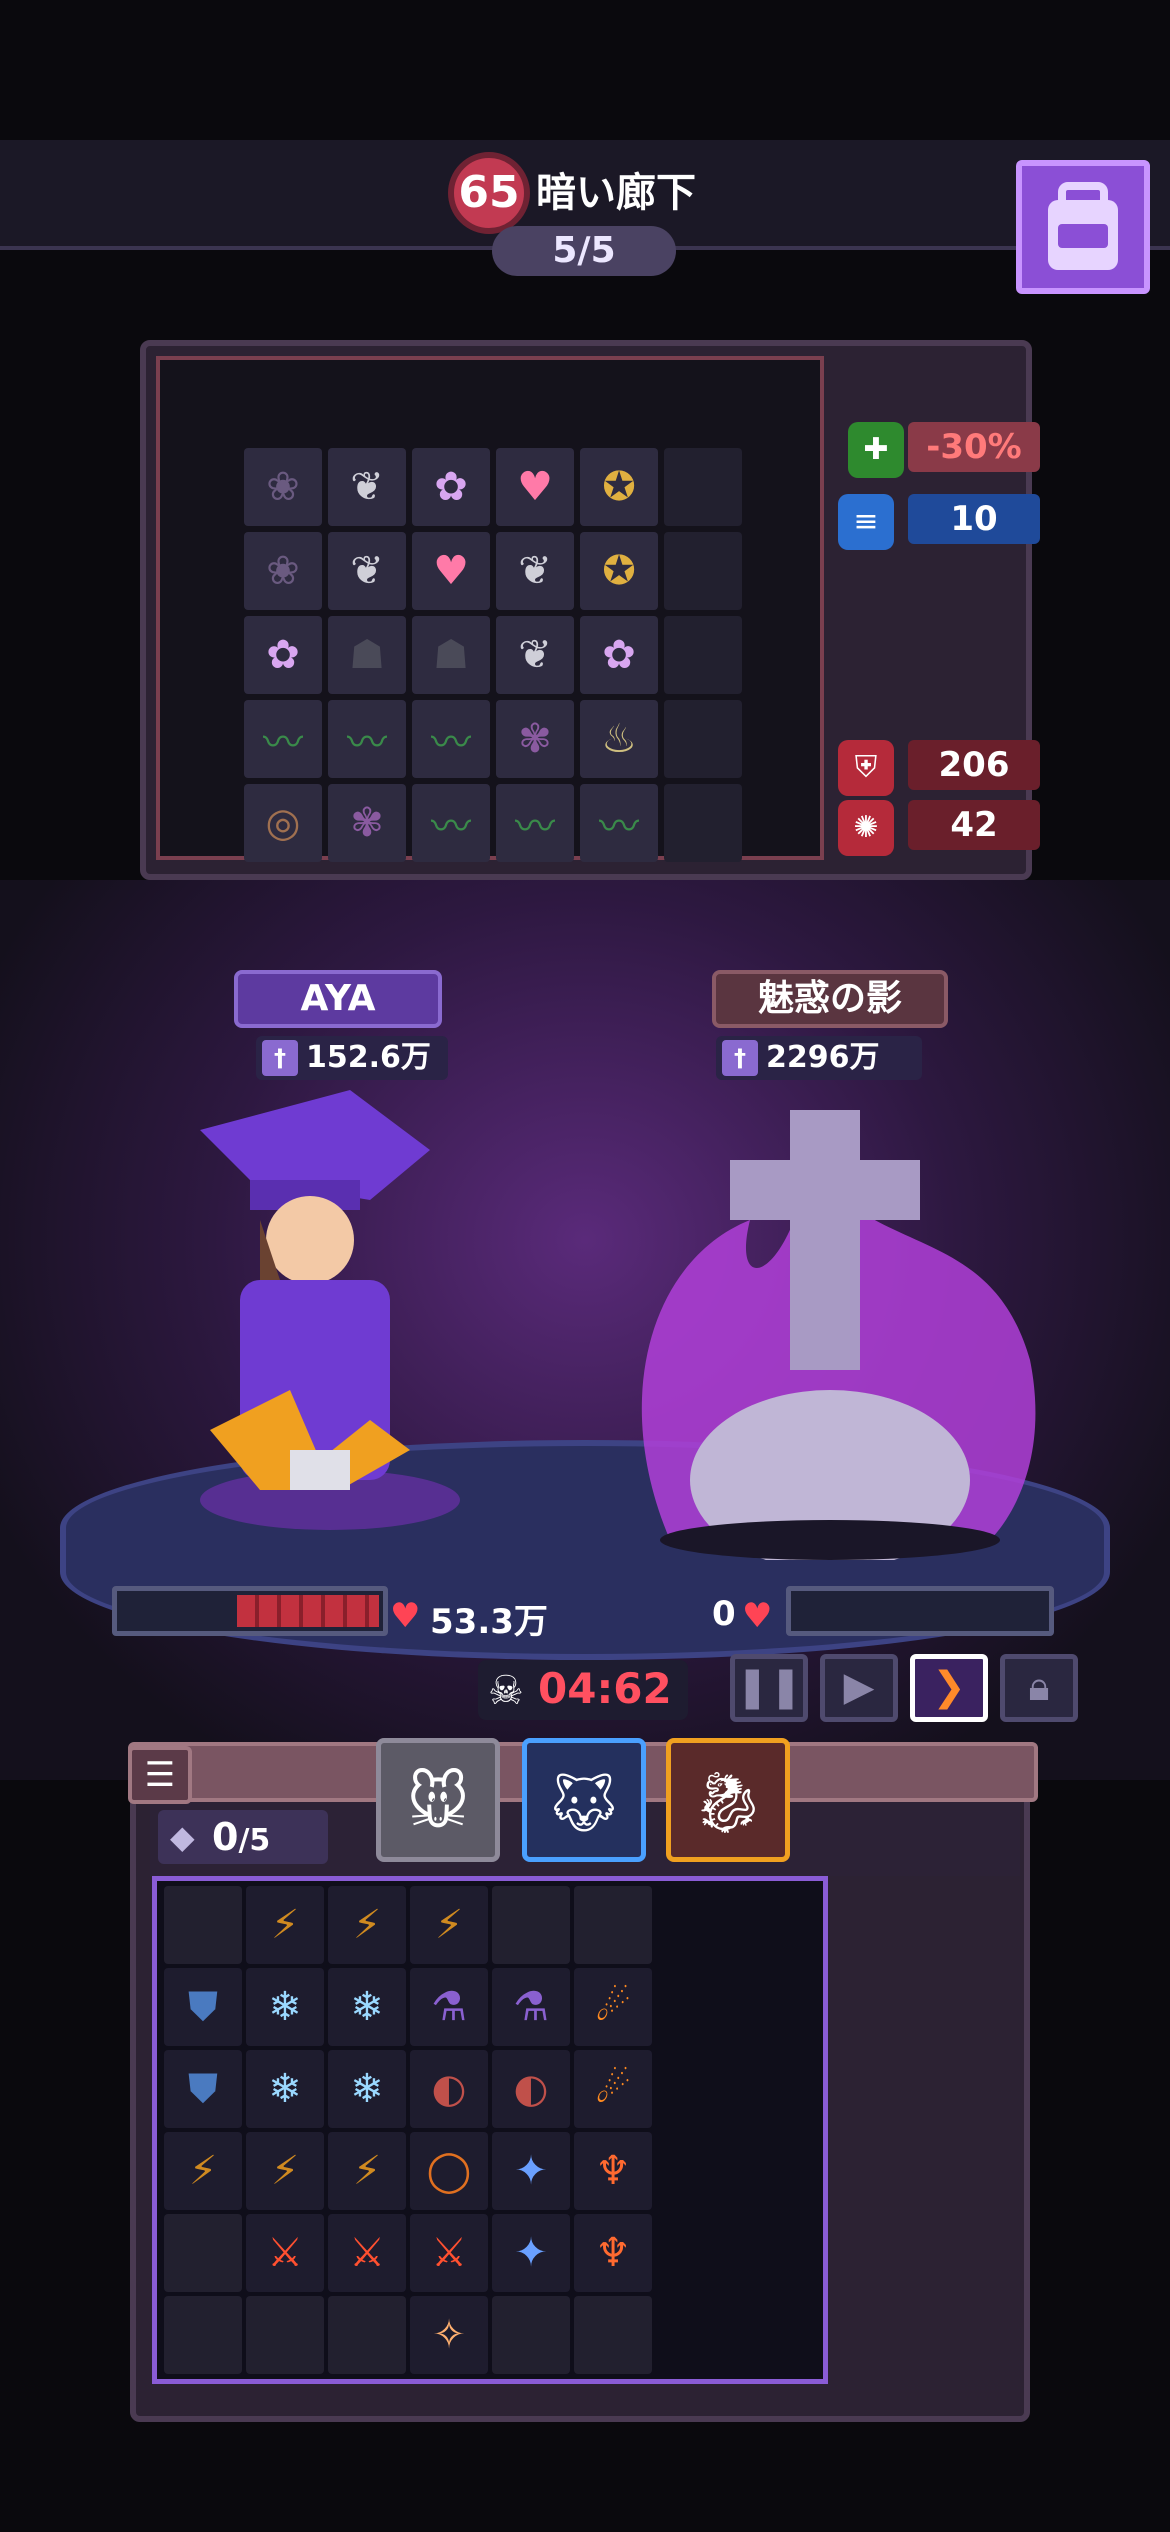 The width and height of the screenshot is (1170, 2532). What do you see at coordinates (308, 1611) in the screenshot?
I see `player-hp-fill` at bounding box center [308, 1611].